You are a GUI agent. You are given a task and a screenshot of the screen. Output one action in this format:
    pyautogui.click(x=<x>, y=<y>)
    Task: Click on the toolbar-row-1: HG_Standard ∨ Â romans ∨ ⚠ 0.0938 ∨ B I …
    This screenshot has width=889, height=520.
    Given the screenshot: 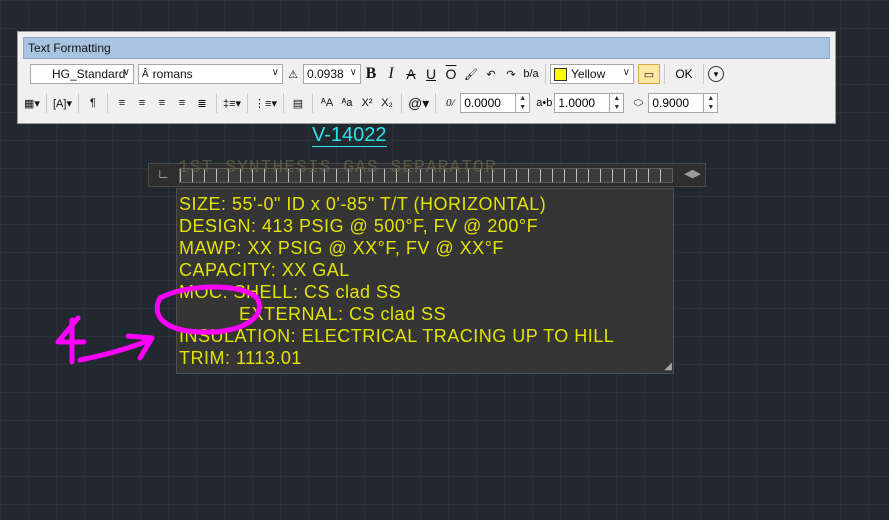 What is the action you would take?
    pyautogui.click(x=373, y=74)
    